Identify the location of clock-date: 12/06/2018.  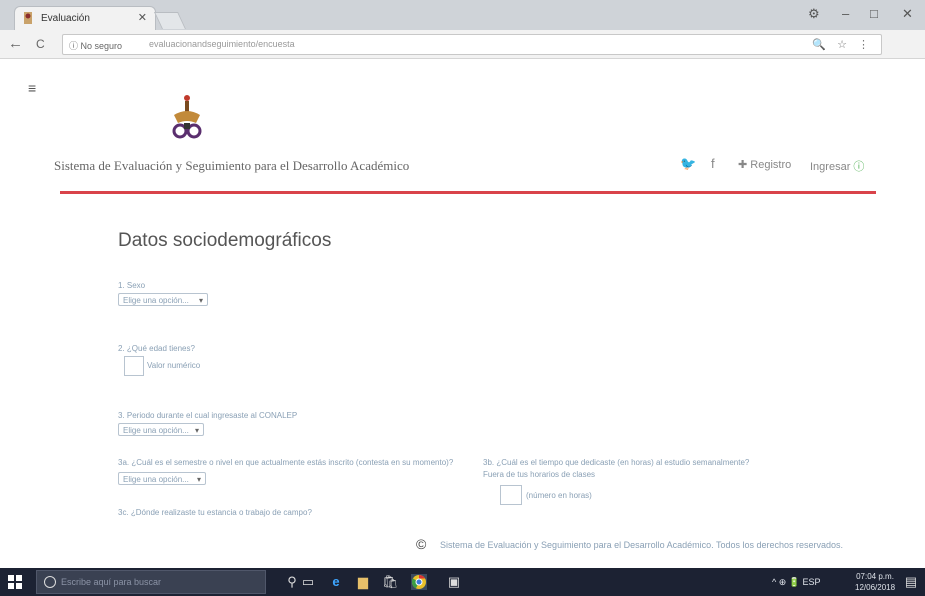
(875, 587).